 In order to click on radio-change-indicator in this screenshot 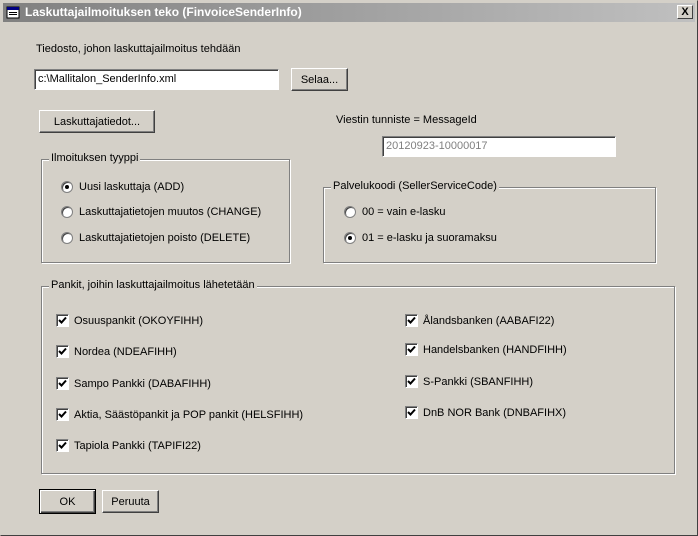, I will do `click(67, 212)`.